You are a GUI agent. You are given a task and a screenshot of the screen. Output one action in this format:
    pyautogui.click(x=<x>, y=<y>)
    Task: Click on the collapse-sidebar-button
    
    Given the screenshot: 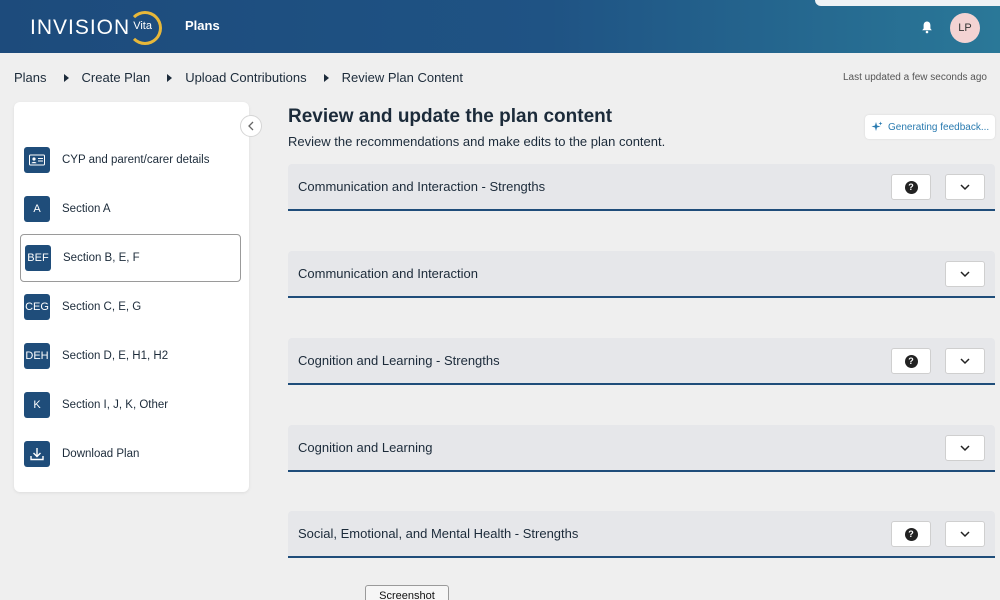 What is the action you would take?
    pyautogui.click(x=251, y=126)
    